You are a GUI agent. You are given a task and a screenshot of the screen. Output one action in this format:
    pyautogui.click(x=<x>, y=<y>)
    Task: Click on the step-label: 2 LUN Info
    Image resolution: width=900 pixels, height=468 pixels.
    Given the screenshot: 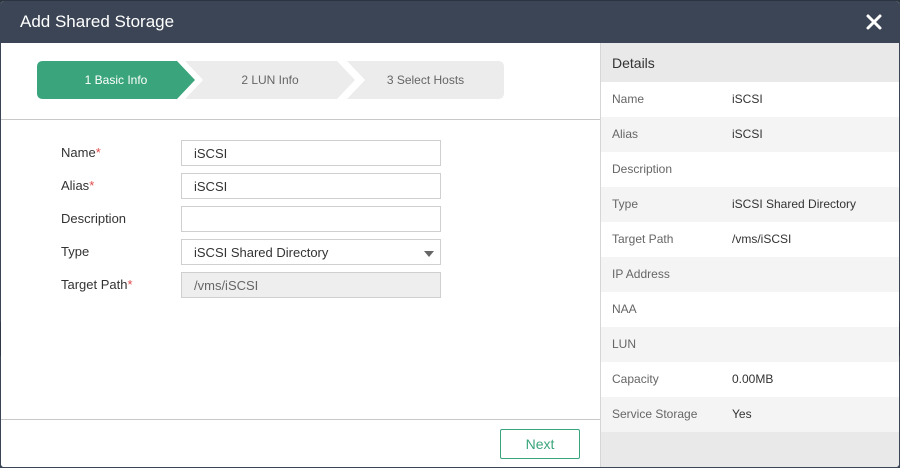 What is the action you would take?
    pyautogui.click(x=270, y=80)
    